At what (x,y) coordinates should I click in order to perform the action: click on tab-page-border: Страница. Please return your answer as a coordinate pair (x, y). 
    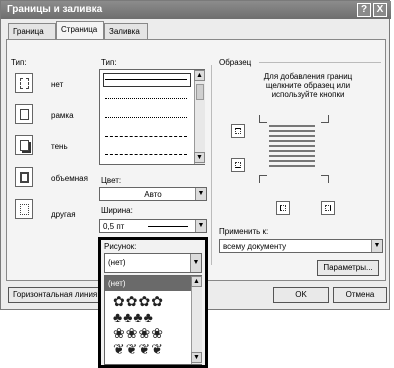
    Looking at the image, I should click on (80, 30).